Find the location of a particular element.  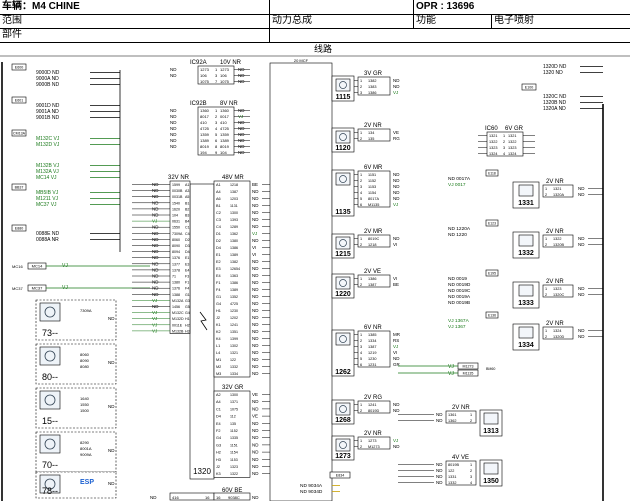

component-code: 1500 is located at coordinates (85, 410).